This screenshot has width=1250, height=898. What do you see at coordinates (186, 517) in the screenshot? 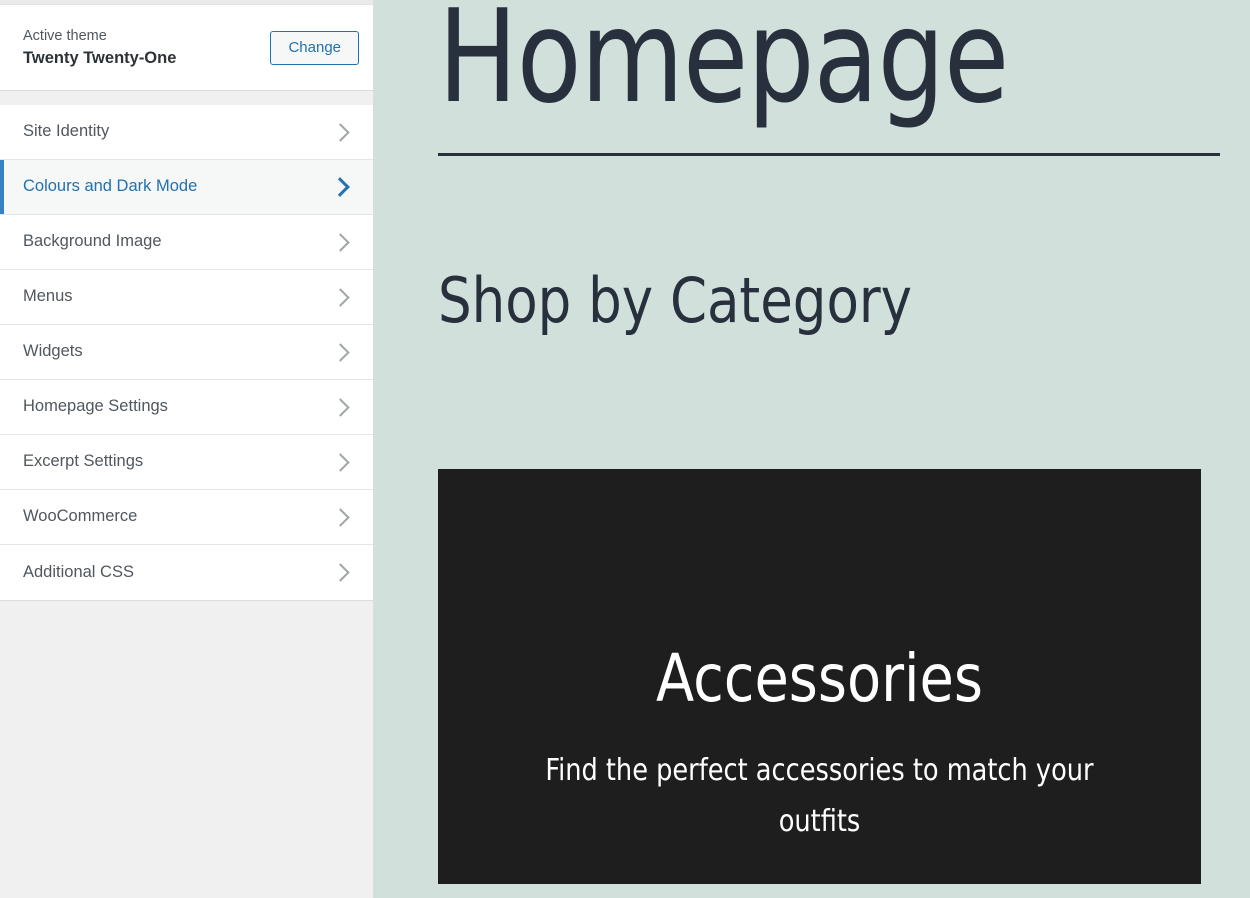
I see `sidebar-item-woocommerce: WooCommerce` at bounding box center [186, 517].